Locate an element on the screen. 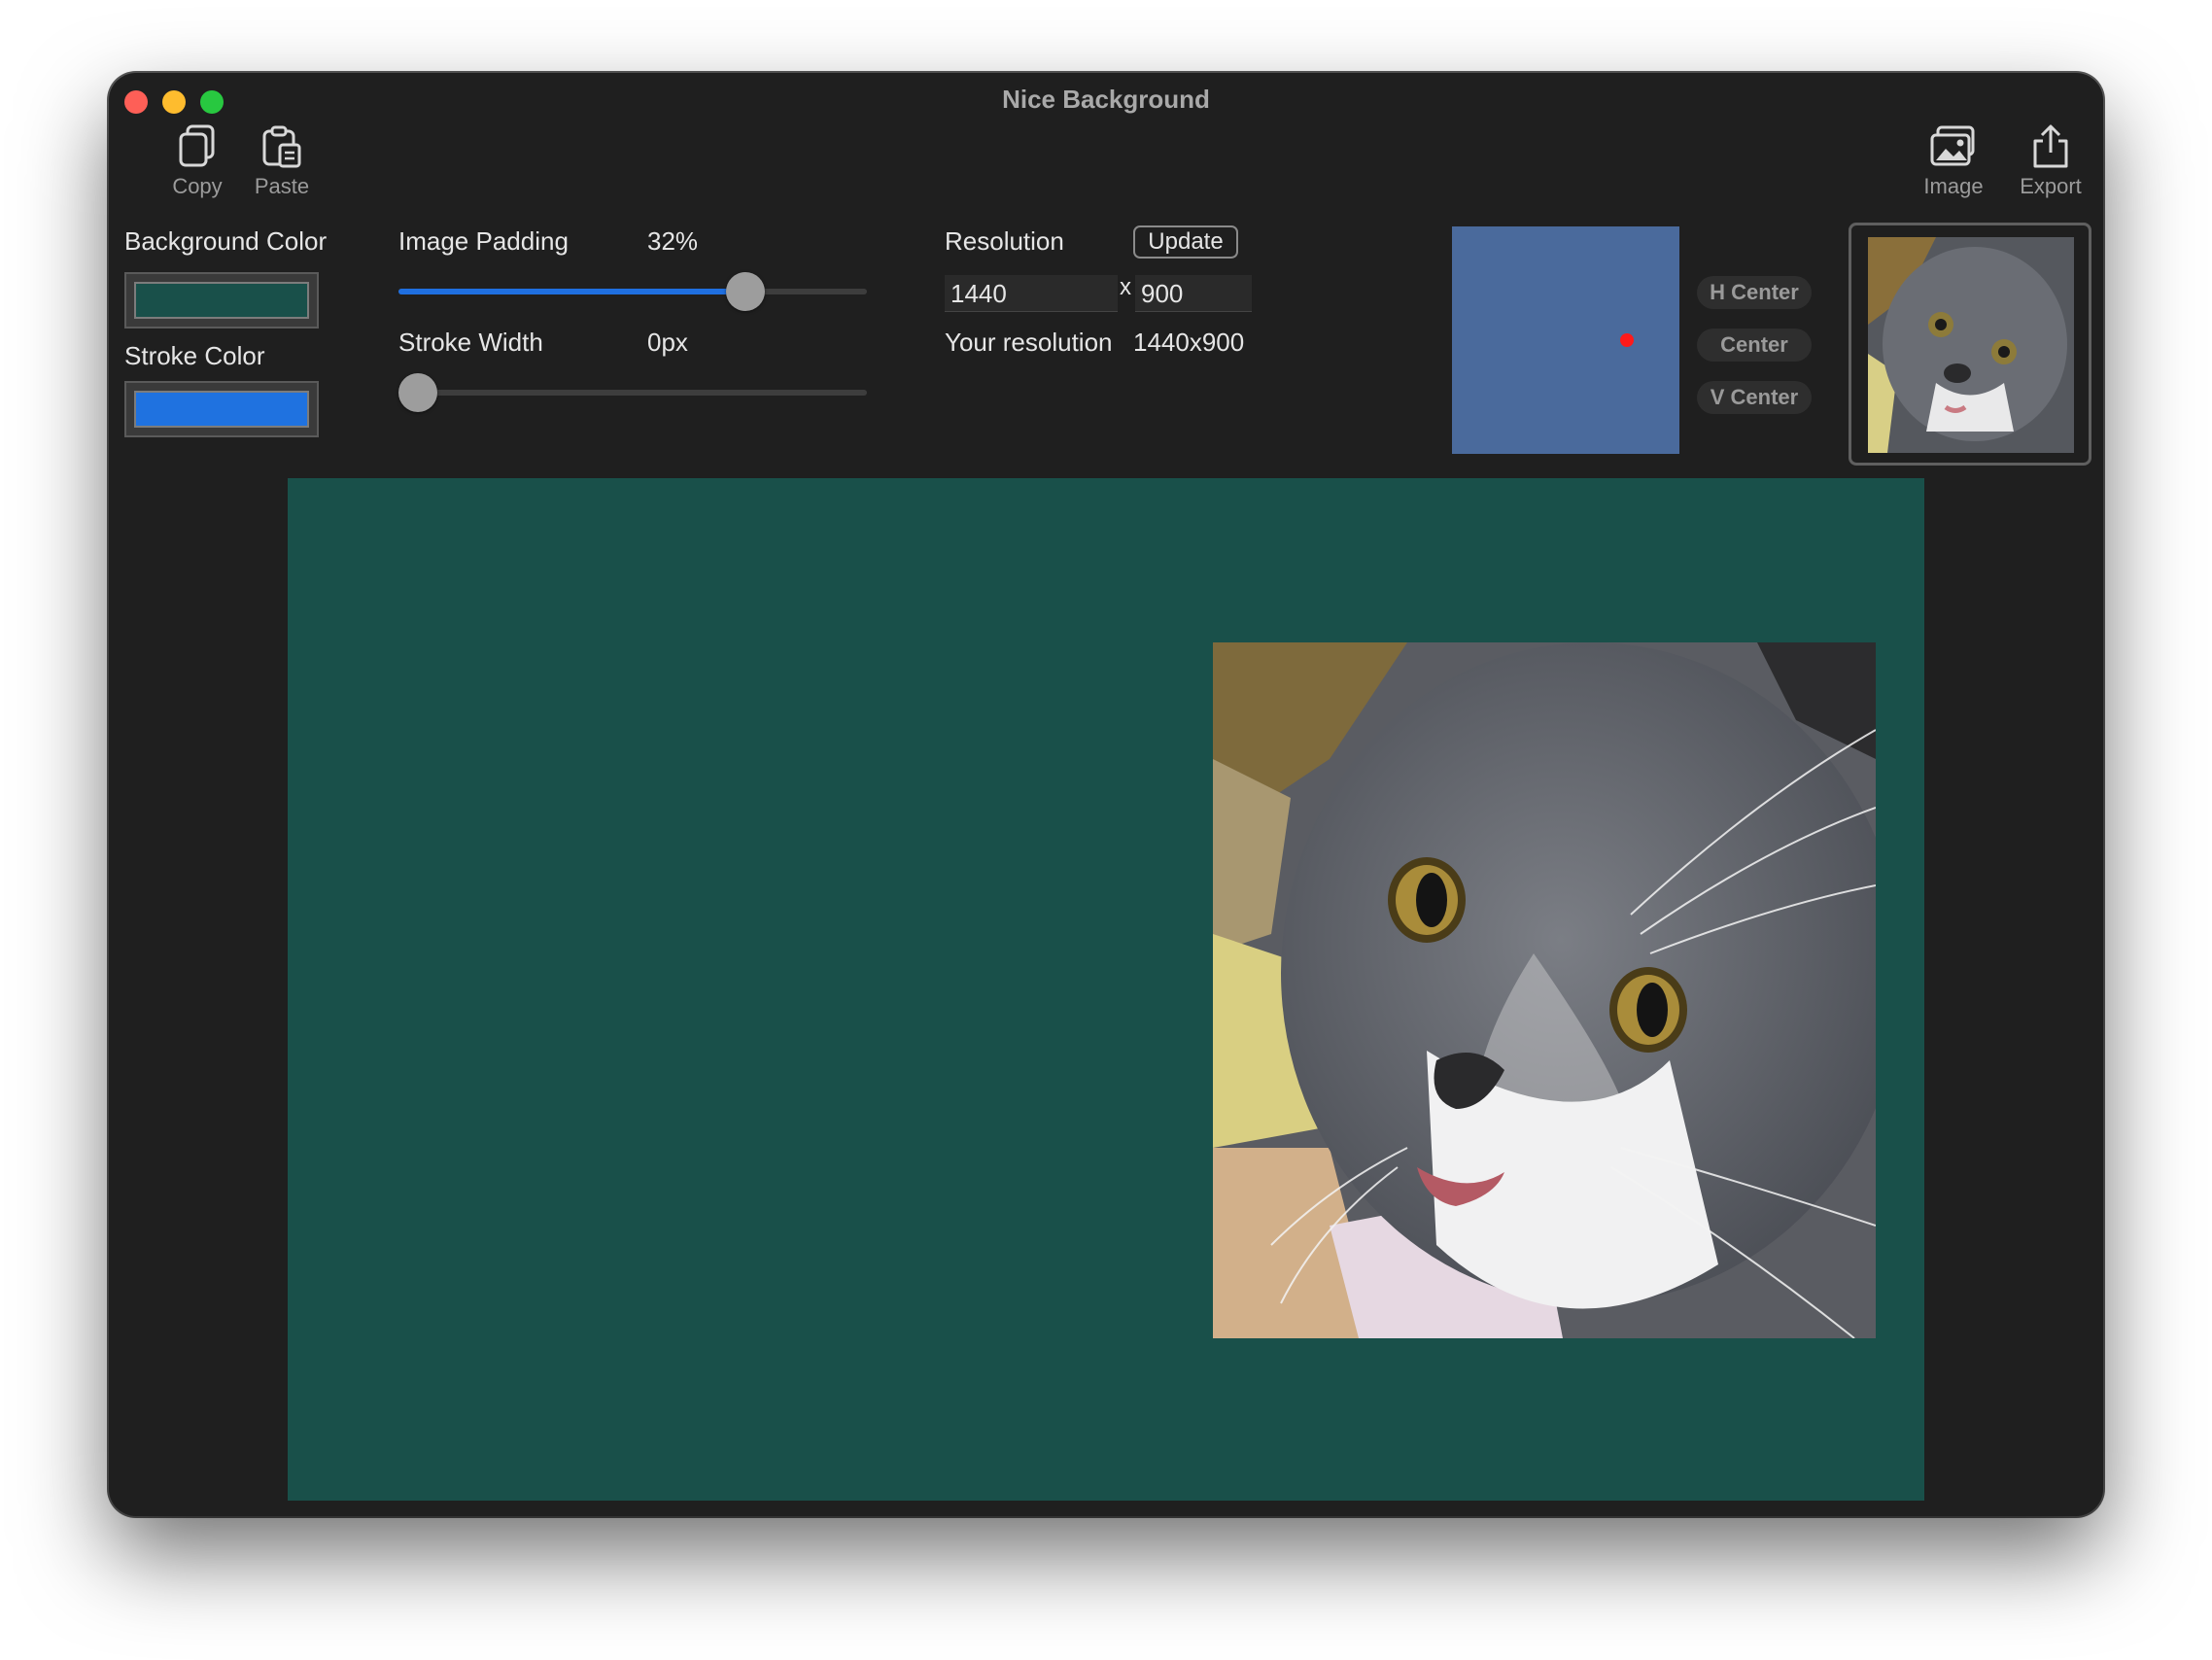 Image resolution: width=2212 pixels, height=1660 pixels. image-padding-fill is located at coordinates (571, 291).